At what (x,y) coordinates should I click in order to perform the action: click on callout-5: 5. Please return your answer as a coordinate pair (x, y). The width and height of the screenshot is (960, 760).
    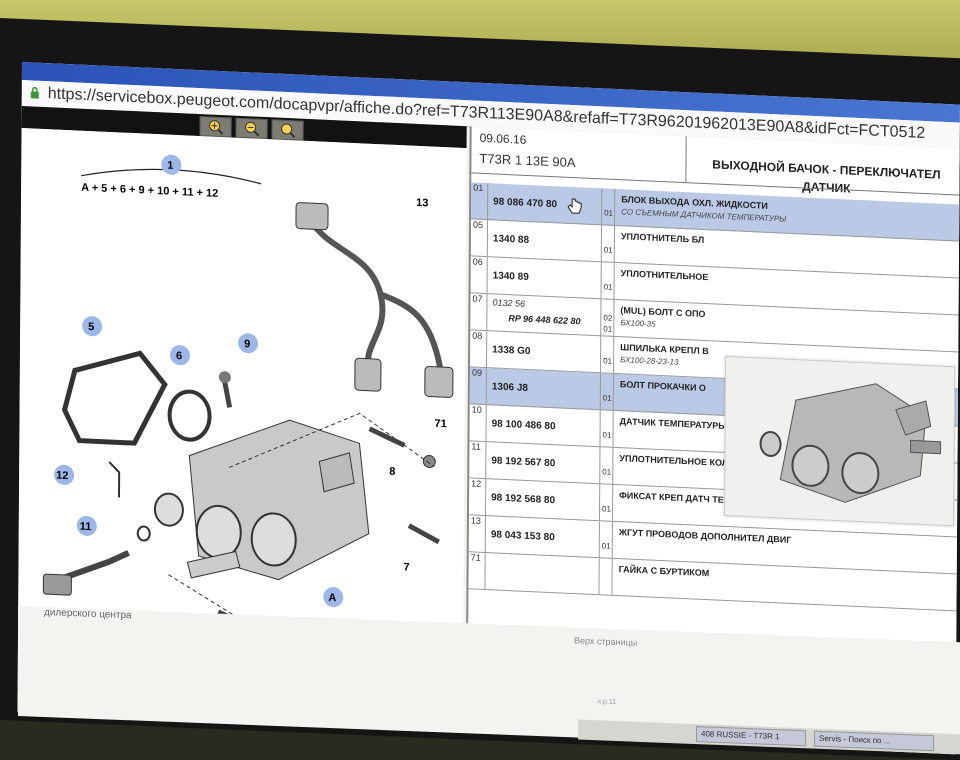
    Looking at the image, I should click on (92, 326).